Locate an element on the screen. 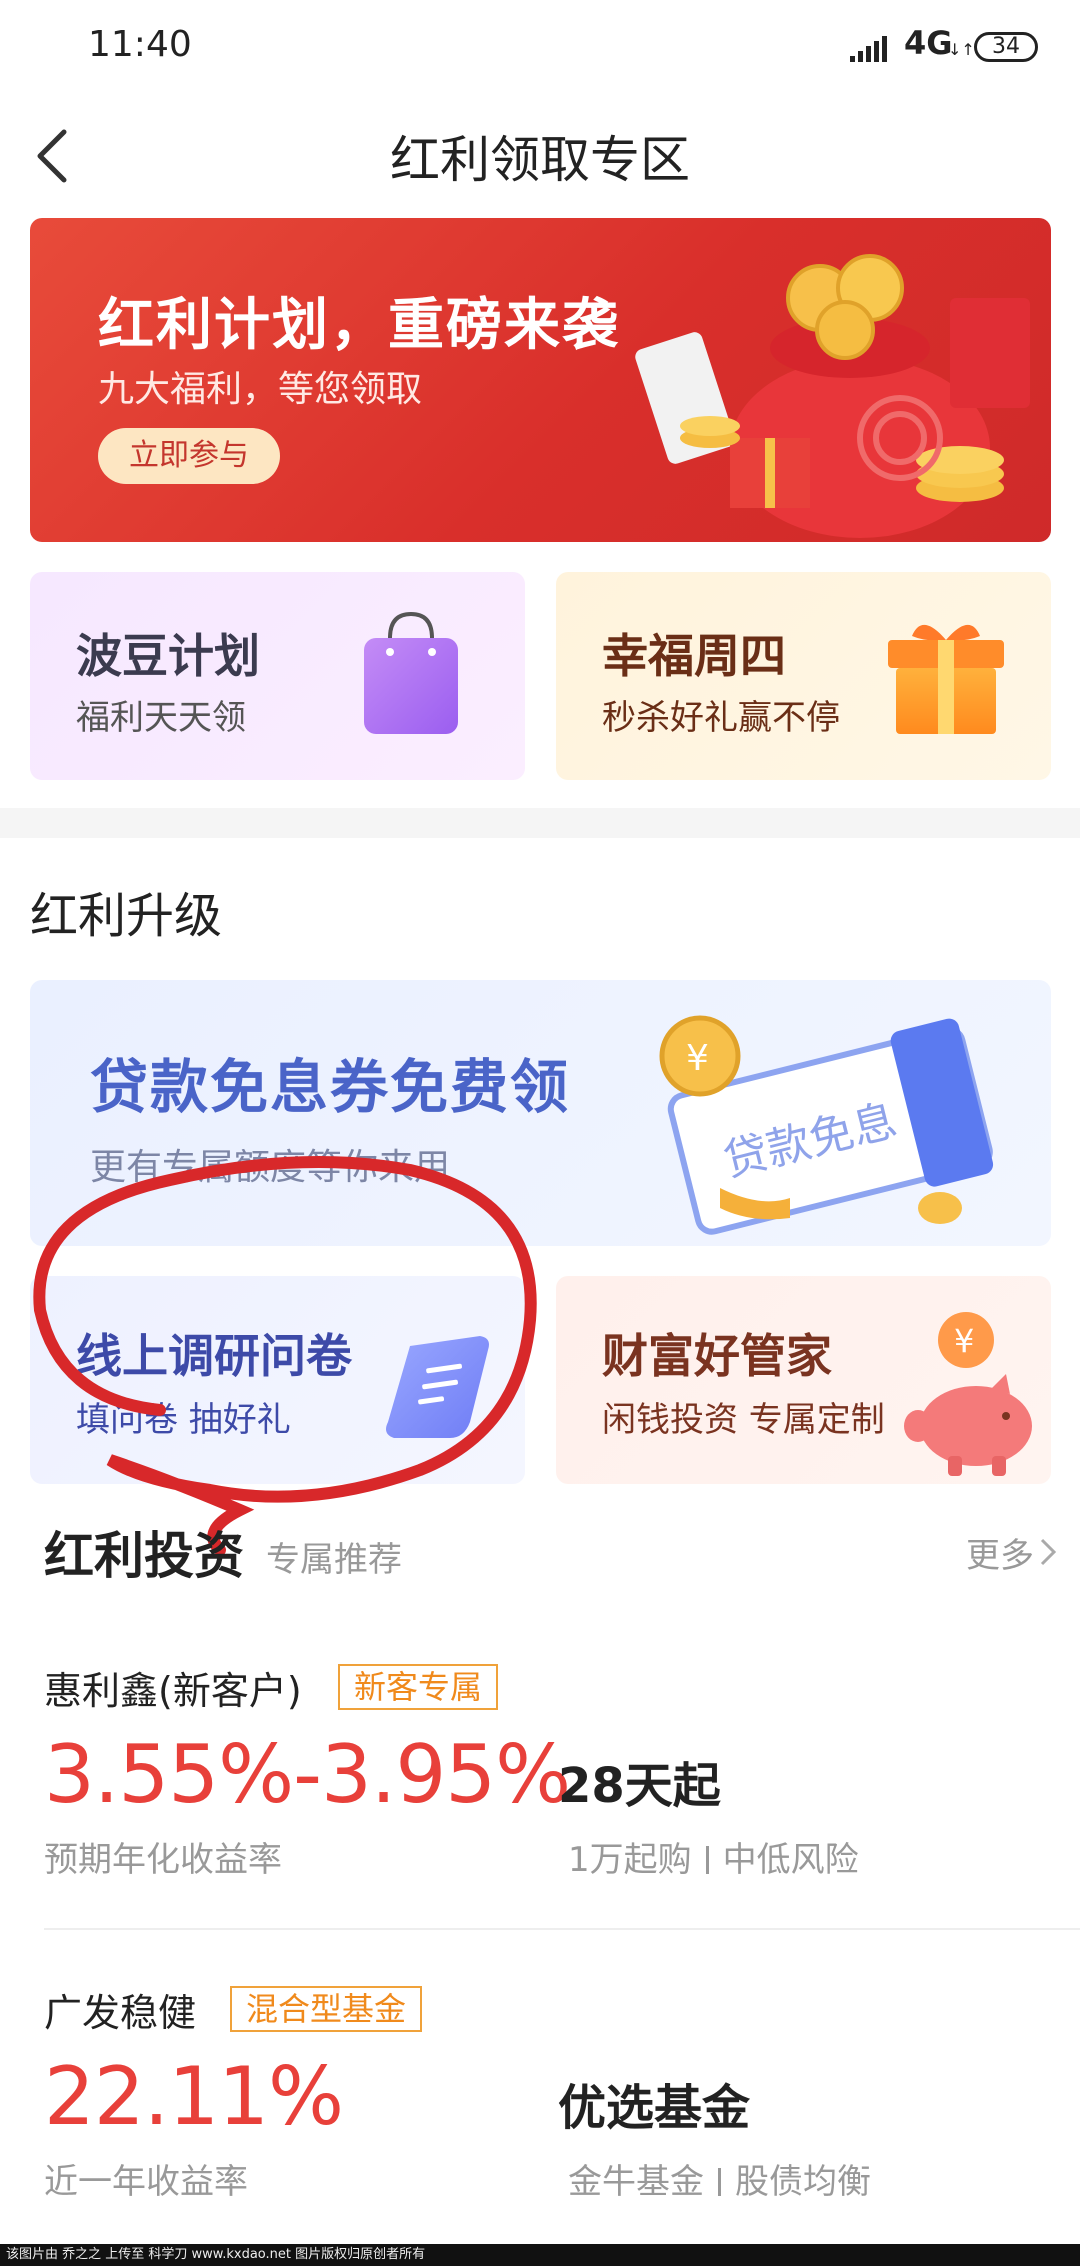  card-subtitle: 秒杀好礼赢不停 is located at coordinates (721, 718).